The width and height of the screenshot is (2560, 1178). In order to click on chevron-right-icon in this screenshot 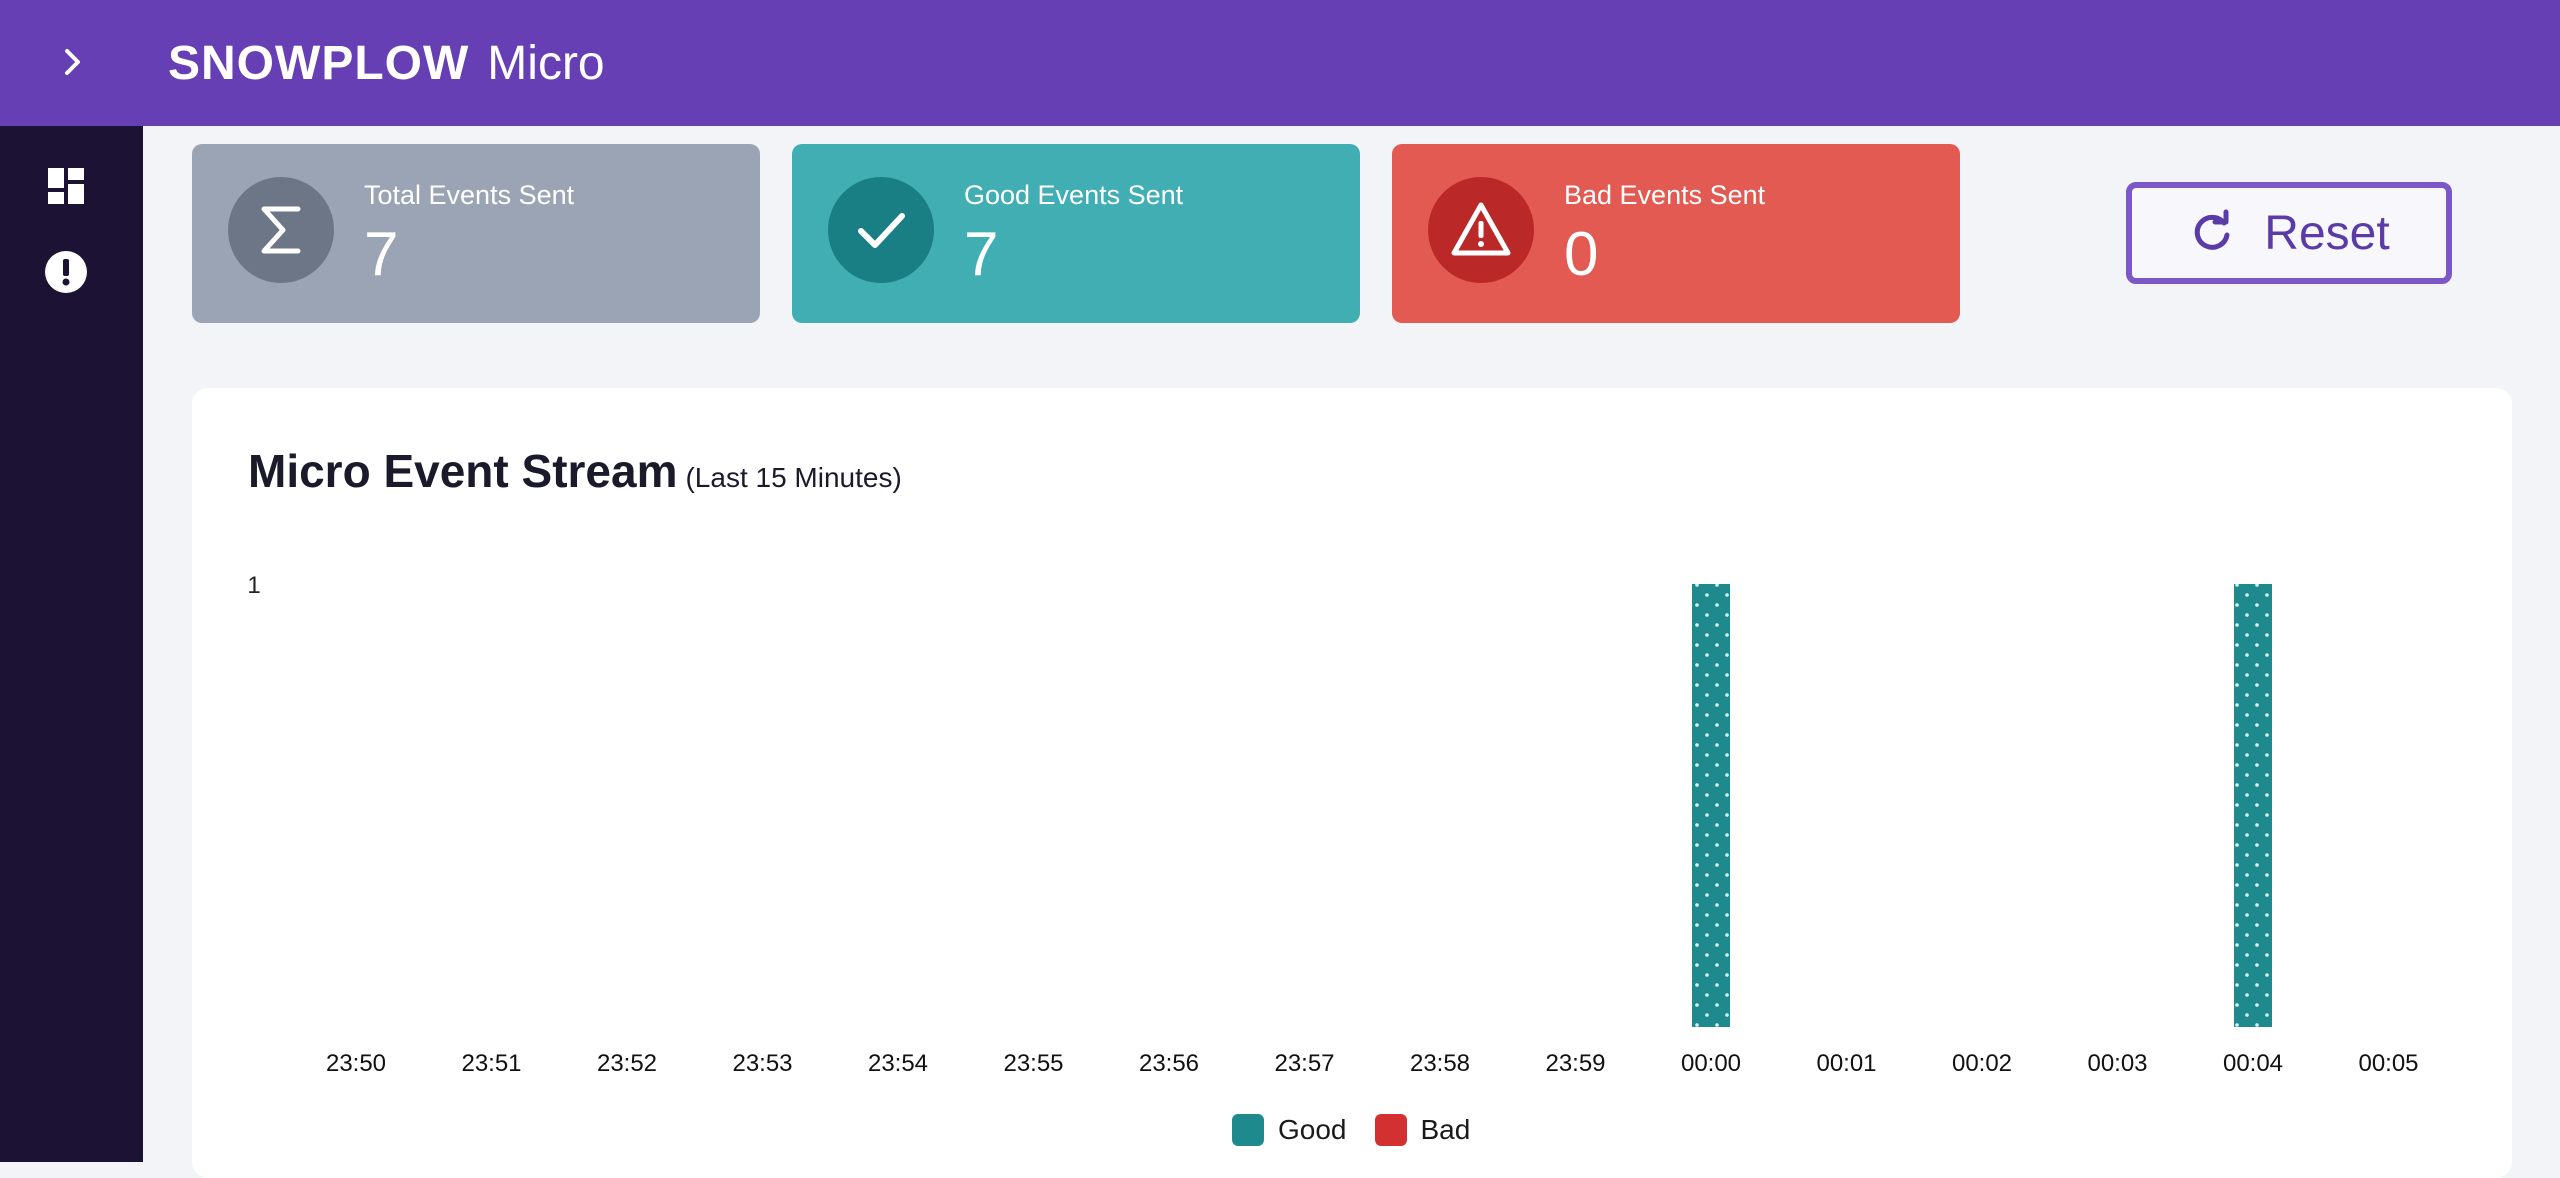, I will do `click(72, 62)`.